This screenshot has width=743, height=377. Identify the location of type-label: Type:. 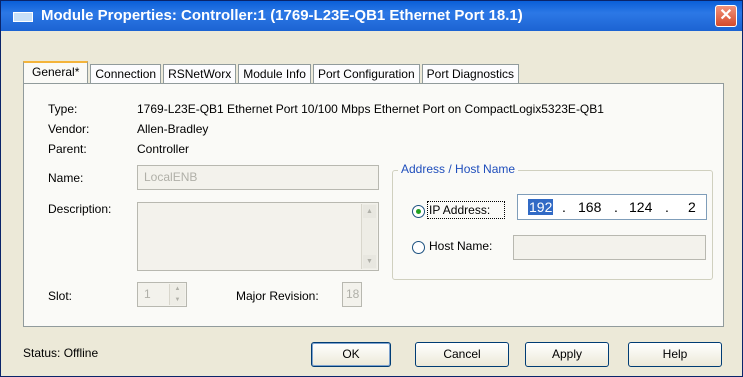
(63, 109).